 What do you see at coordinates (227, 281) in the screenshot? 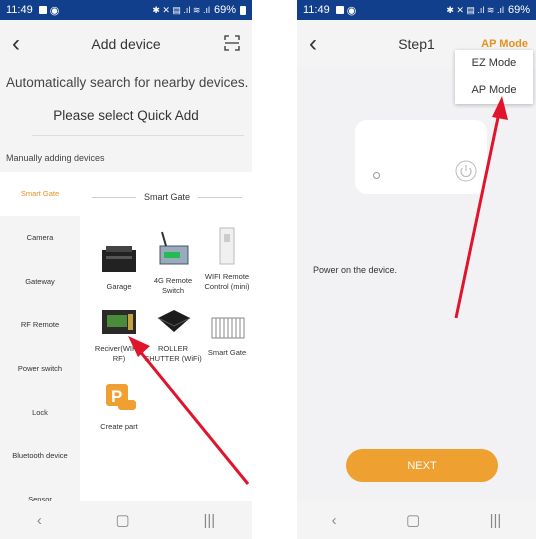
I see `device-label: WIFI Remote Control (mini)` at bounding box center [227, 281].